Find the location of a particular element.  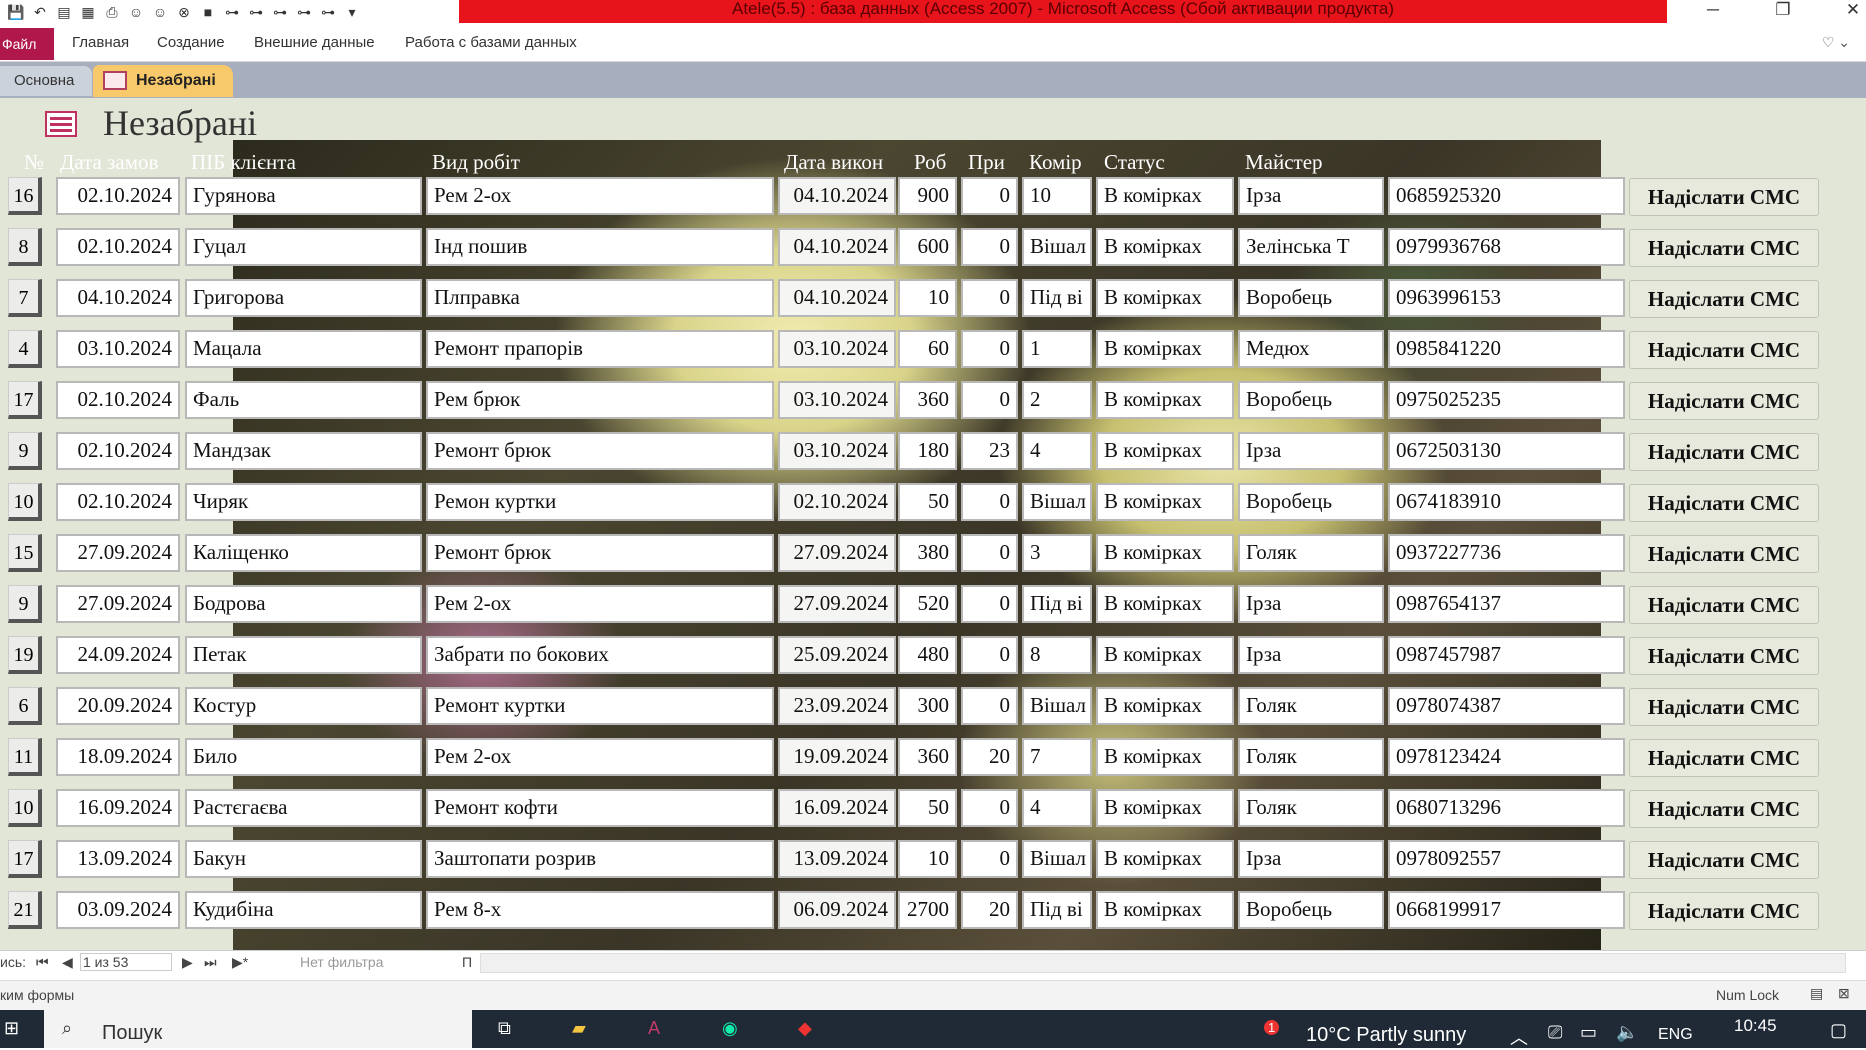

client-name-field: Костур is located at coordinates (303, 706).